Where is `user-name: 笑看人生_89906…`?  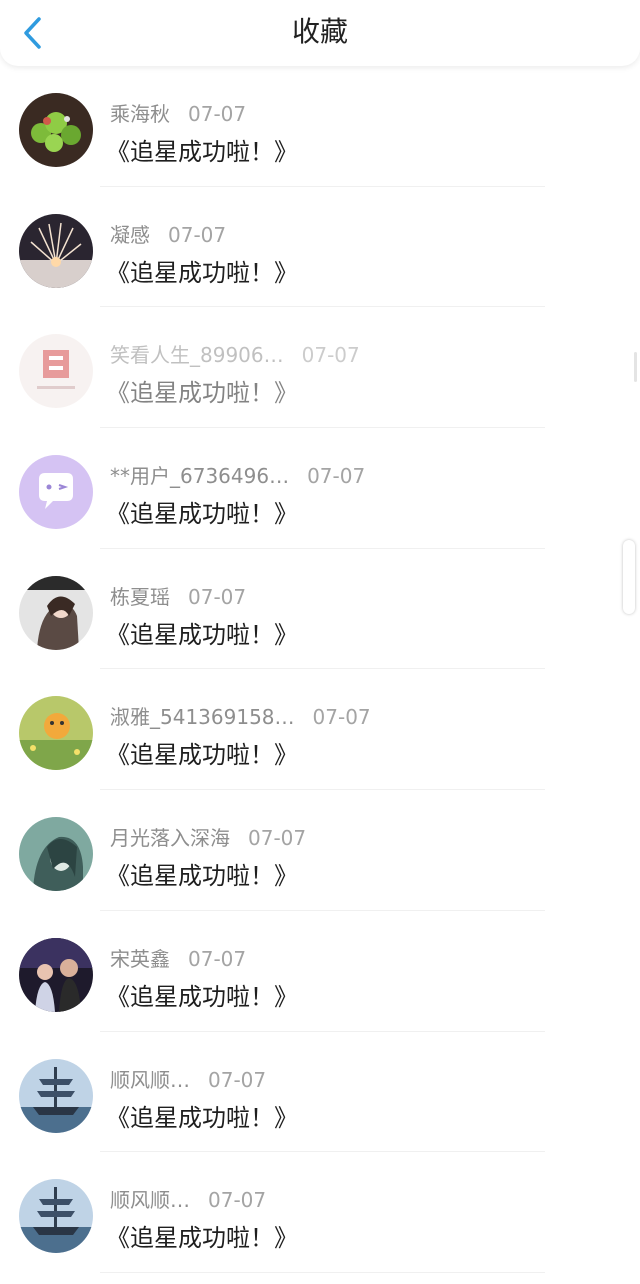 user-name: 笑看人生_89906… is located at coordinates (197, 355).